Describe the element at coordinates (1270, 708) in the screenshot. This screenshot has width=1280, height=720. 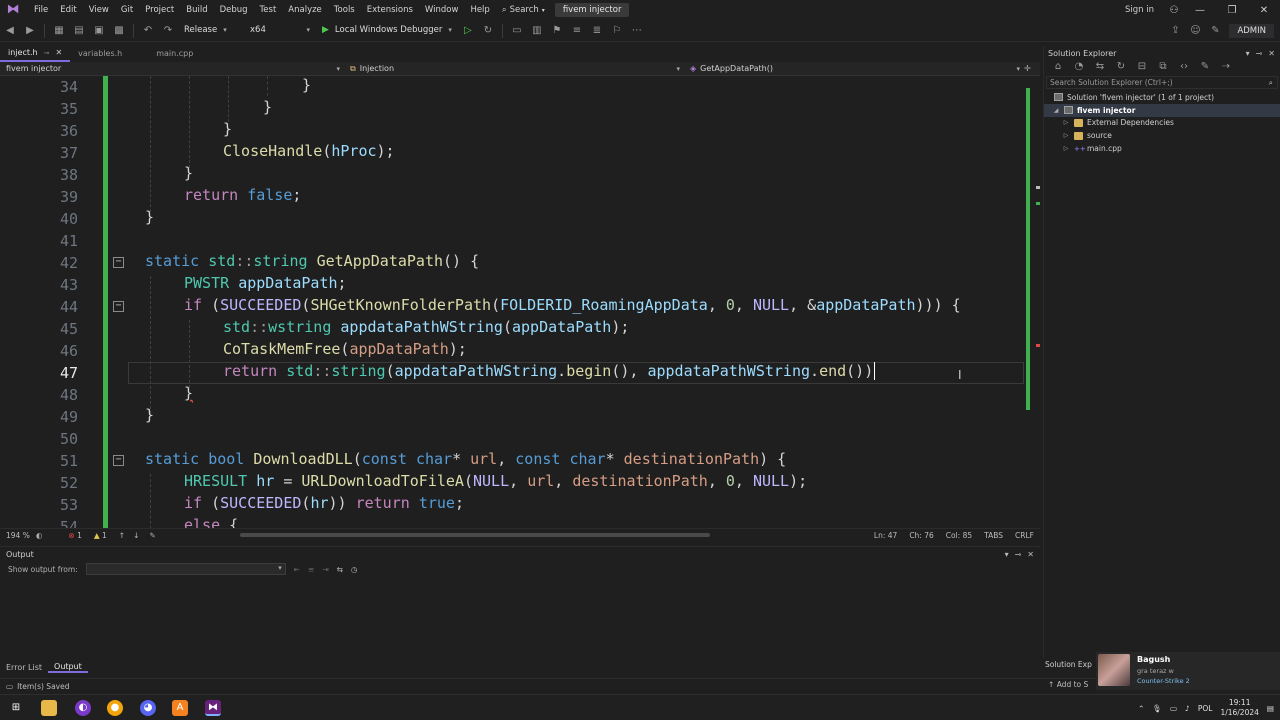
I see `notifications-icon: ▤` at that location.